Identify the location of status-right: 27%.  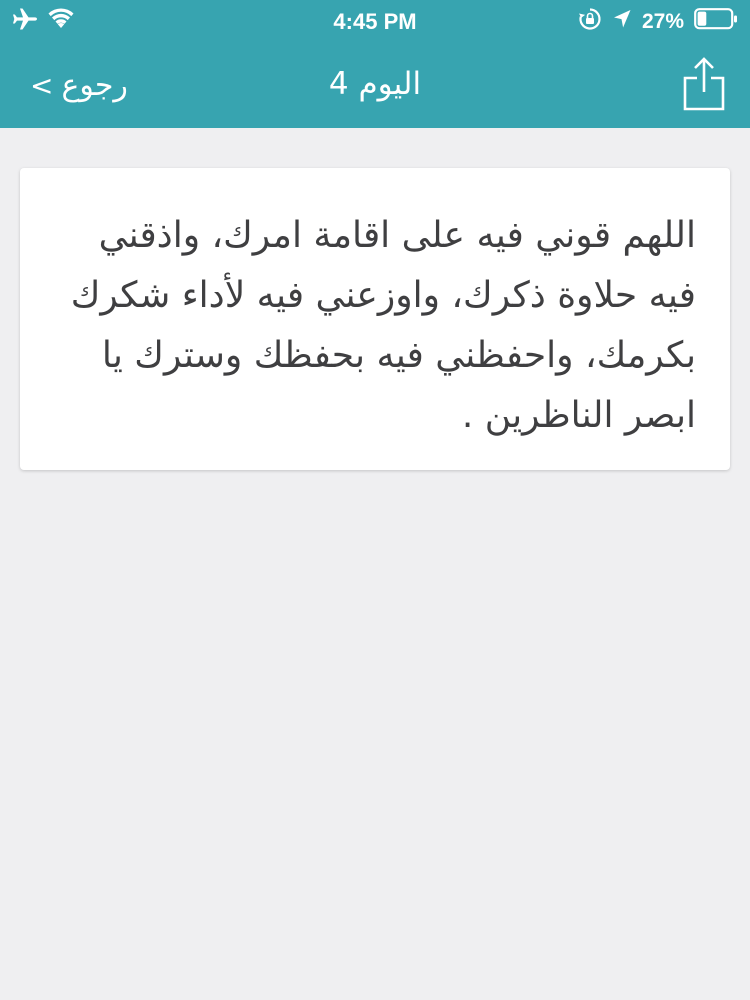
(658, 22).